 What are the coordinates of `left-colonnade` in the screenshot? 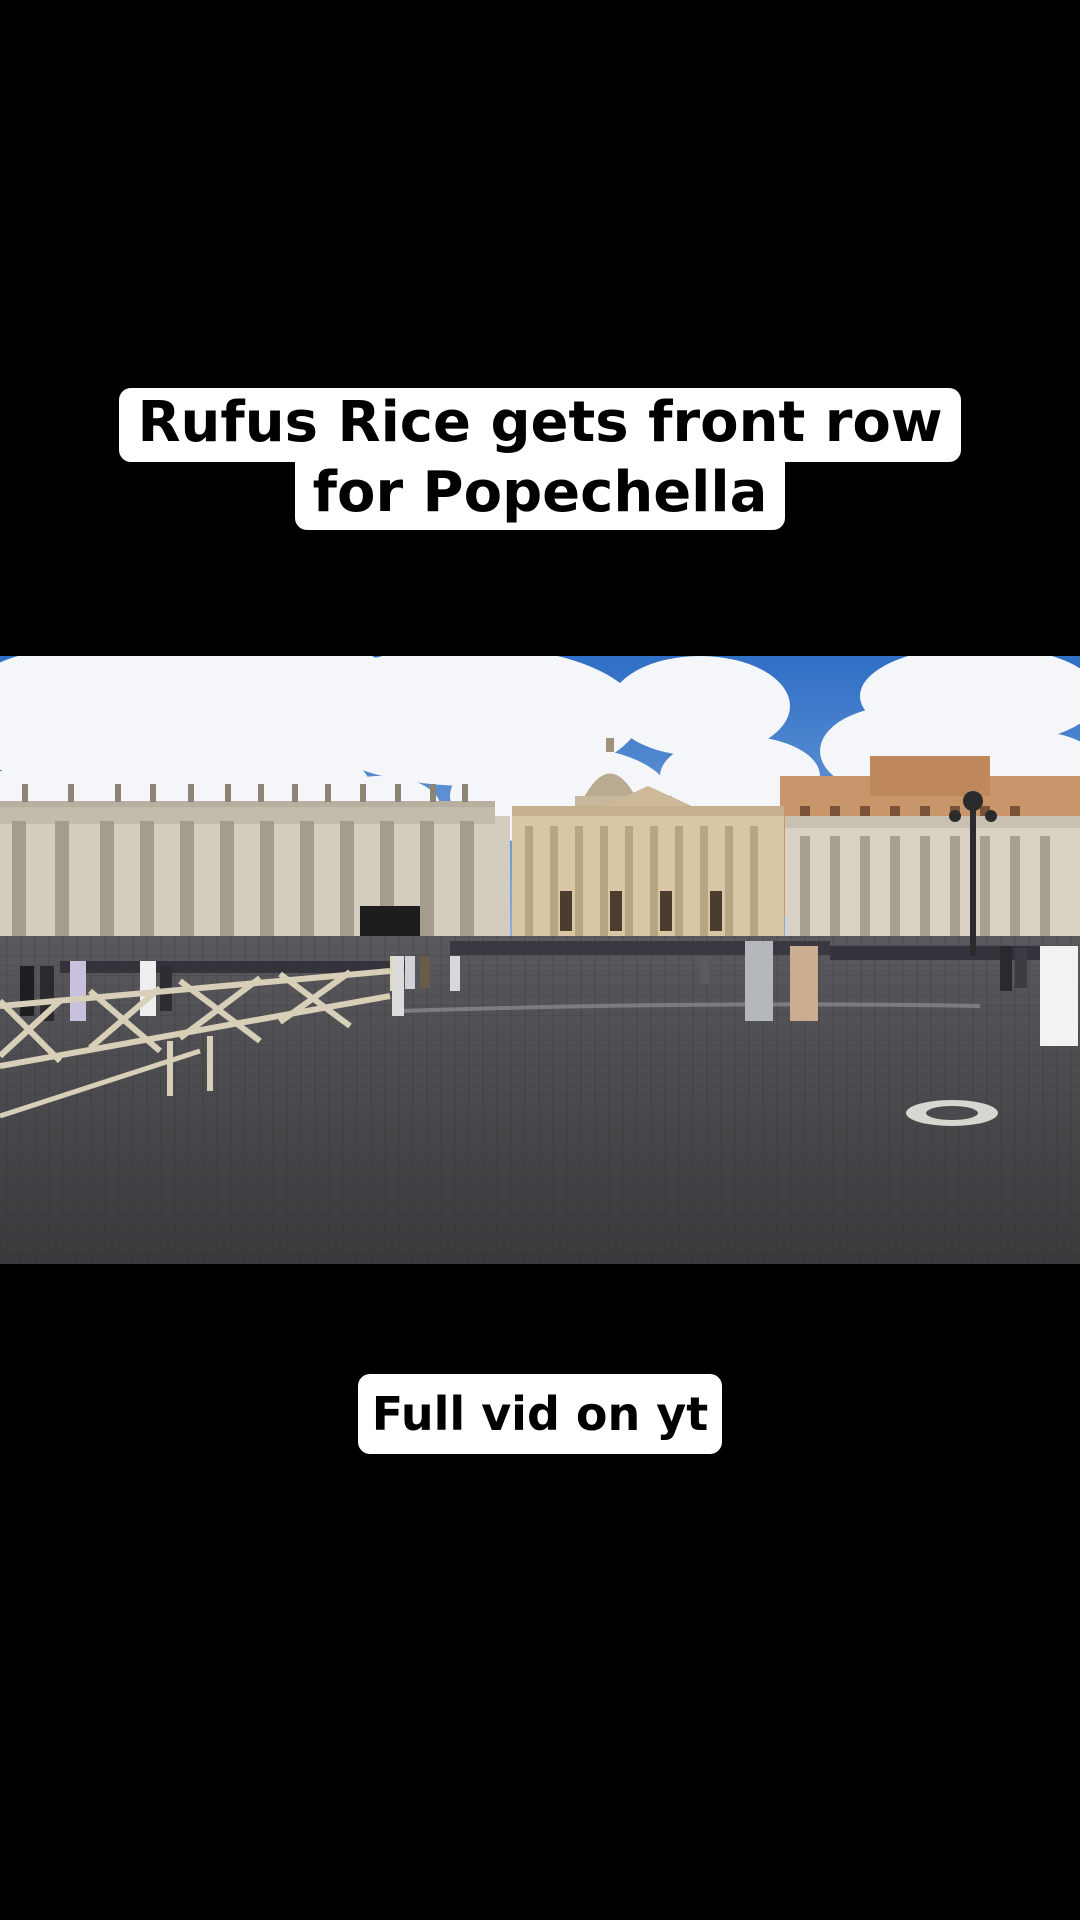 It's located at (255, 862).